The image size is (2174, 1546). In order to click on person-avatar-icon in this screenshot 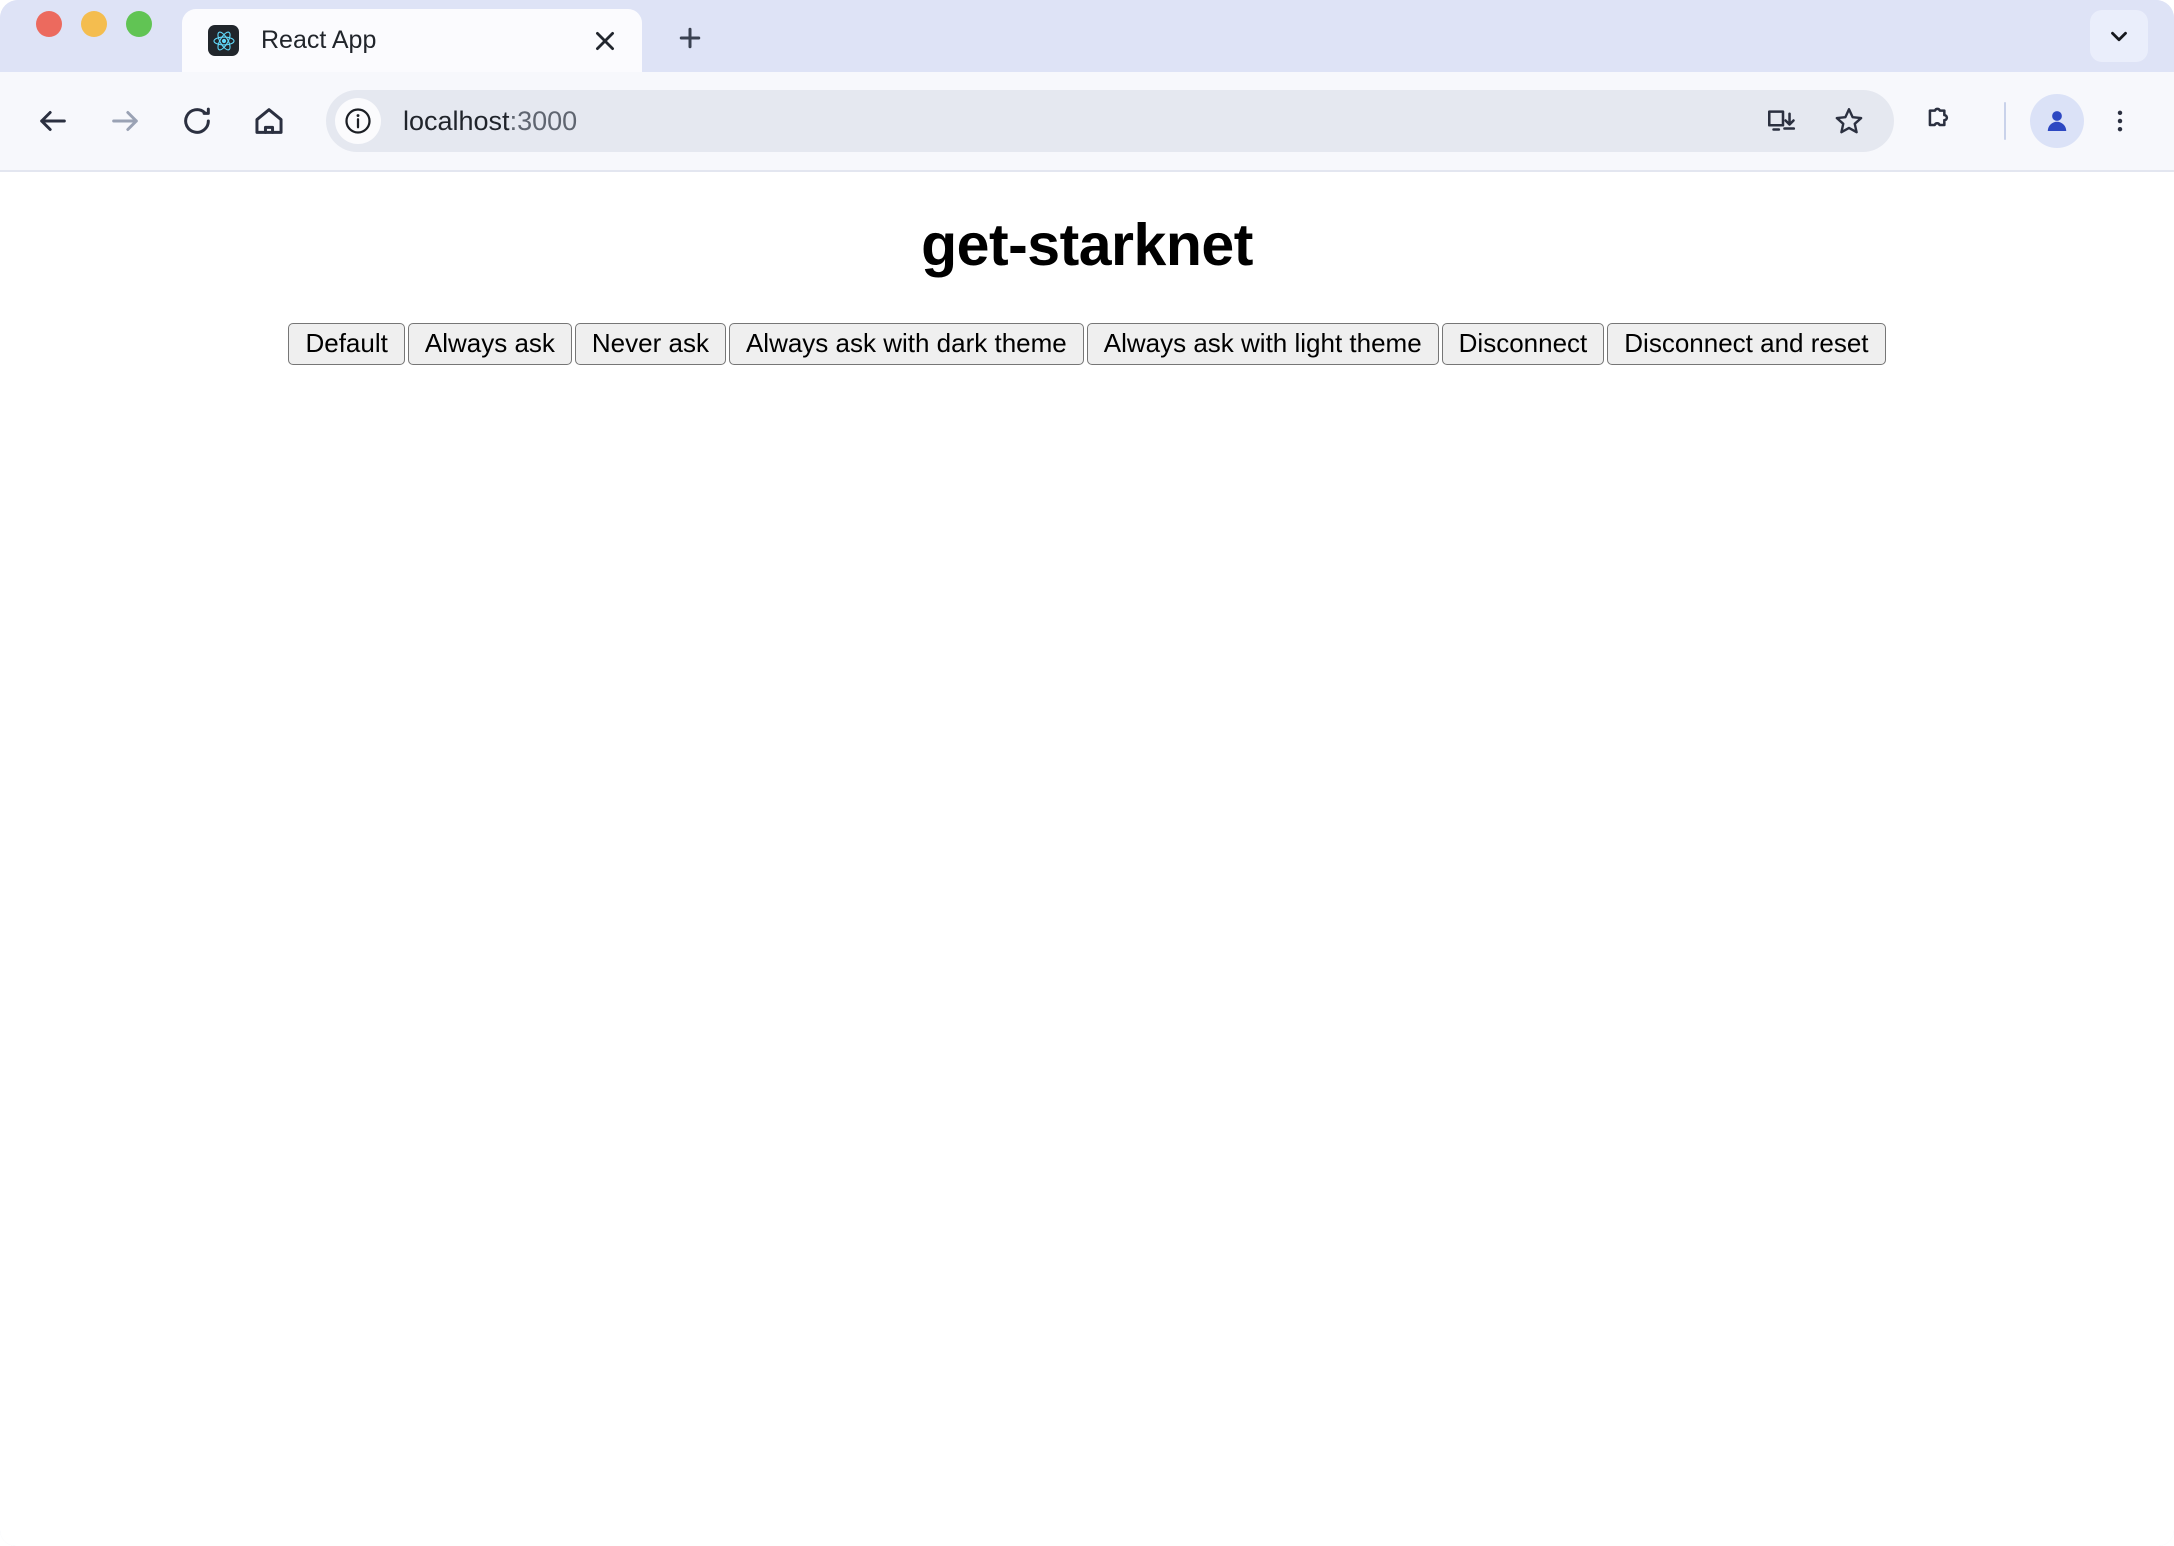, I will do `click(2057, 121)`.